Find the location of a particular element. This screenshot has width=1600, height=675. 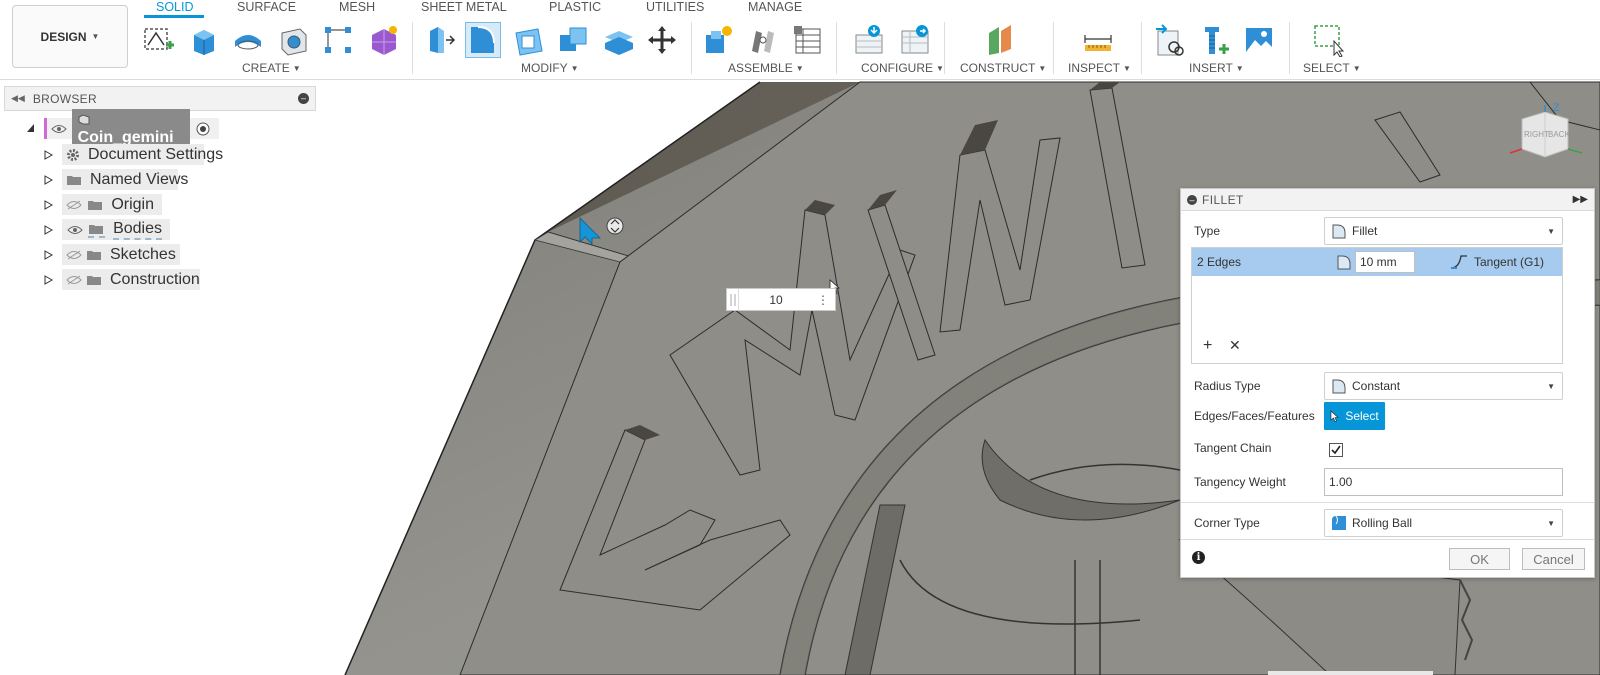

group-assemble-dropdown: ASSEMBLE ▼ is located at coordinates (766, 68).